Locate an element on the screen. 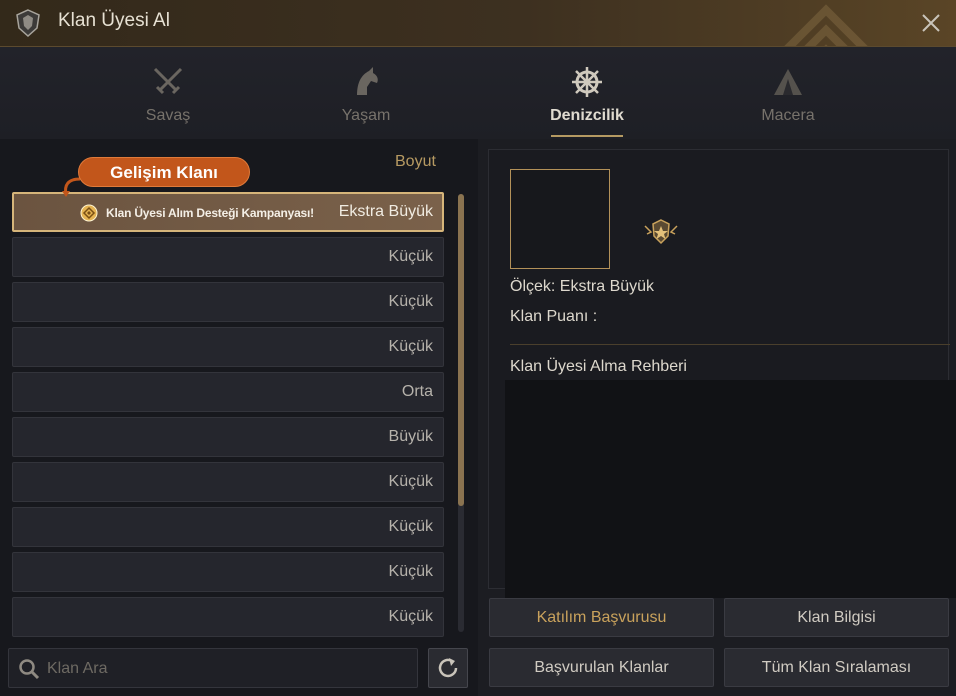 This screenshot has width=956, height=696. tab-macera: Macera is located at coordinates (788, 93).